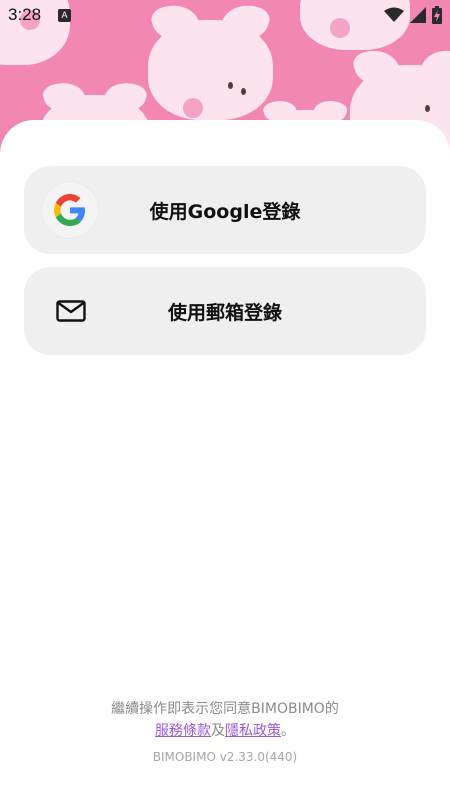 The image size is (450, 800). Describe the element at coordinates (225, 757) in the screenshot. I see `version-label: BIMOBIMO v2.33.0(440)` at that location.